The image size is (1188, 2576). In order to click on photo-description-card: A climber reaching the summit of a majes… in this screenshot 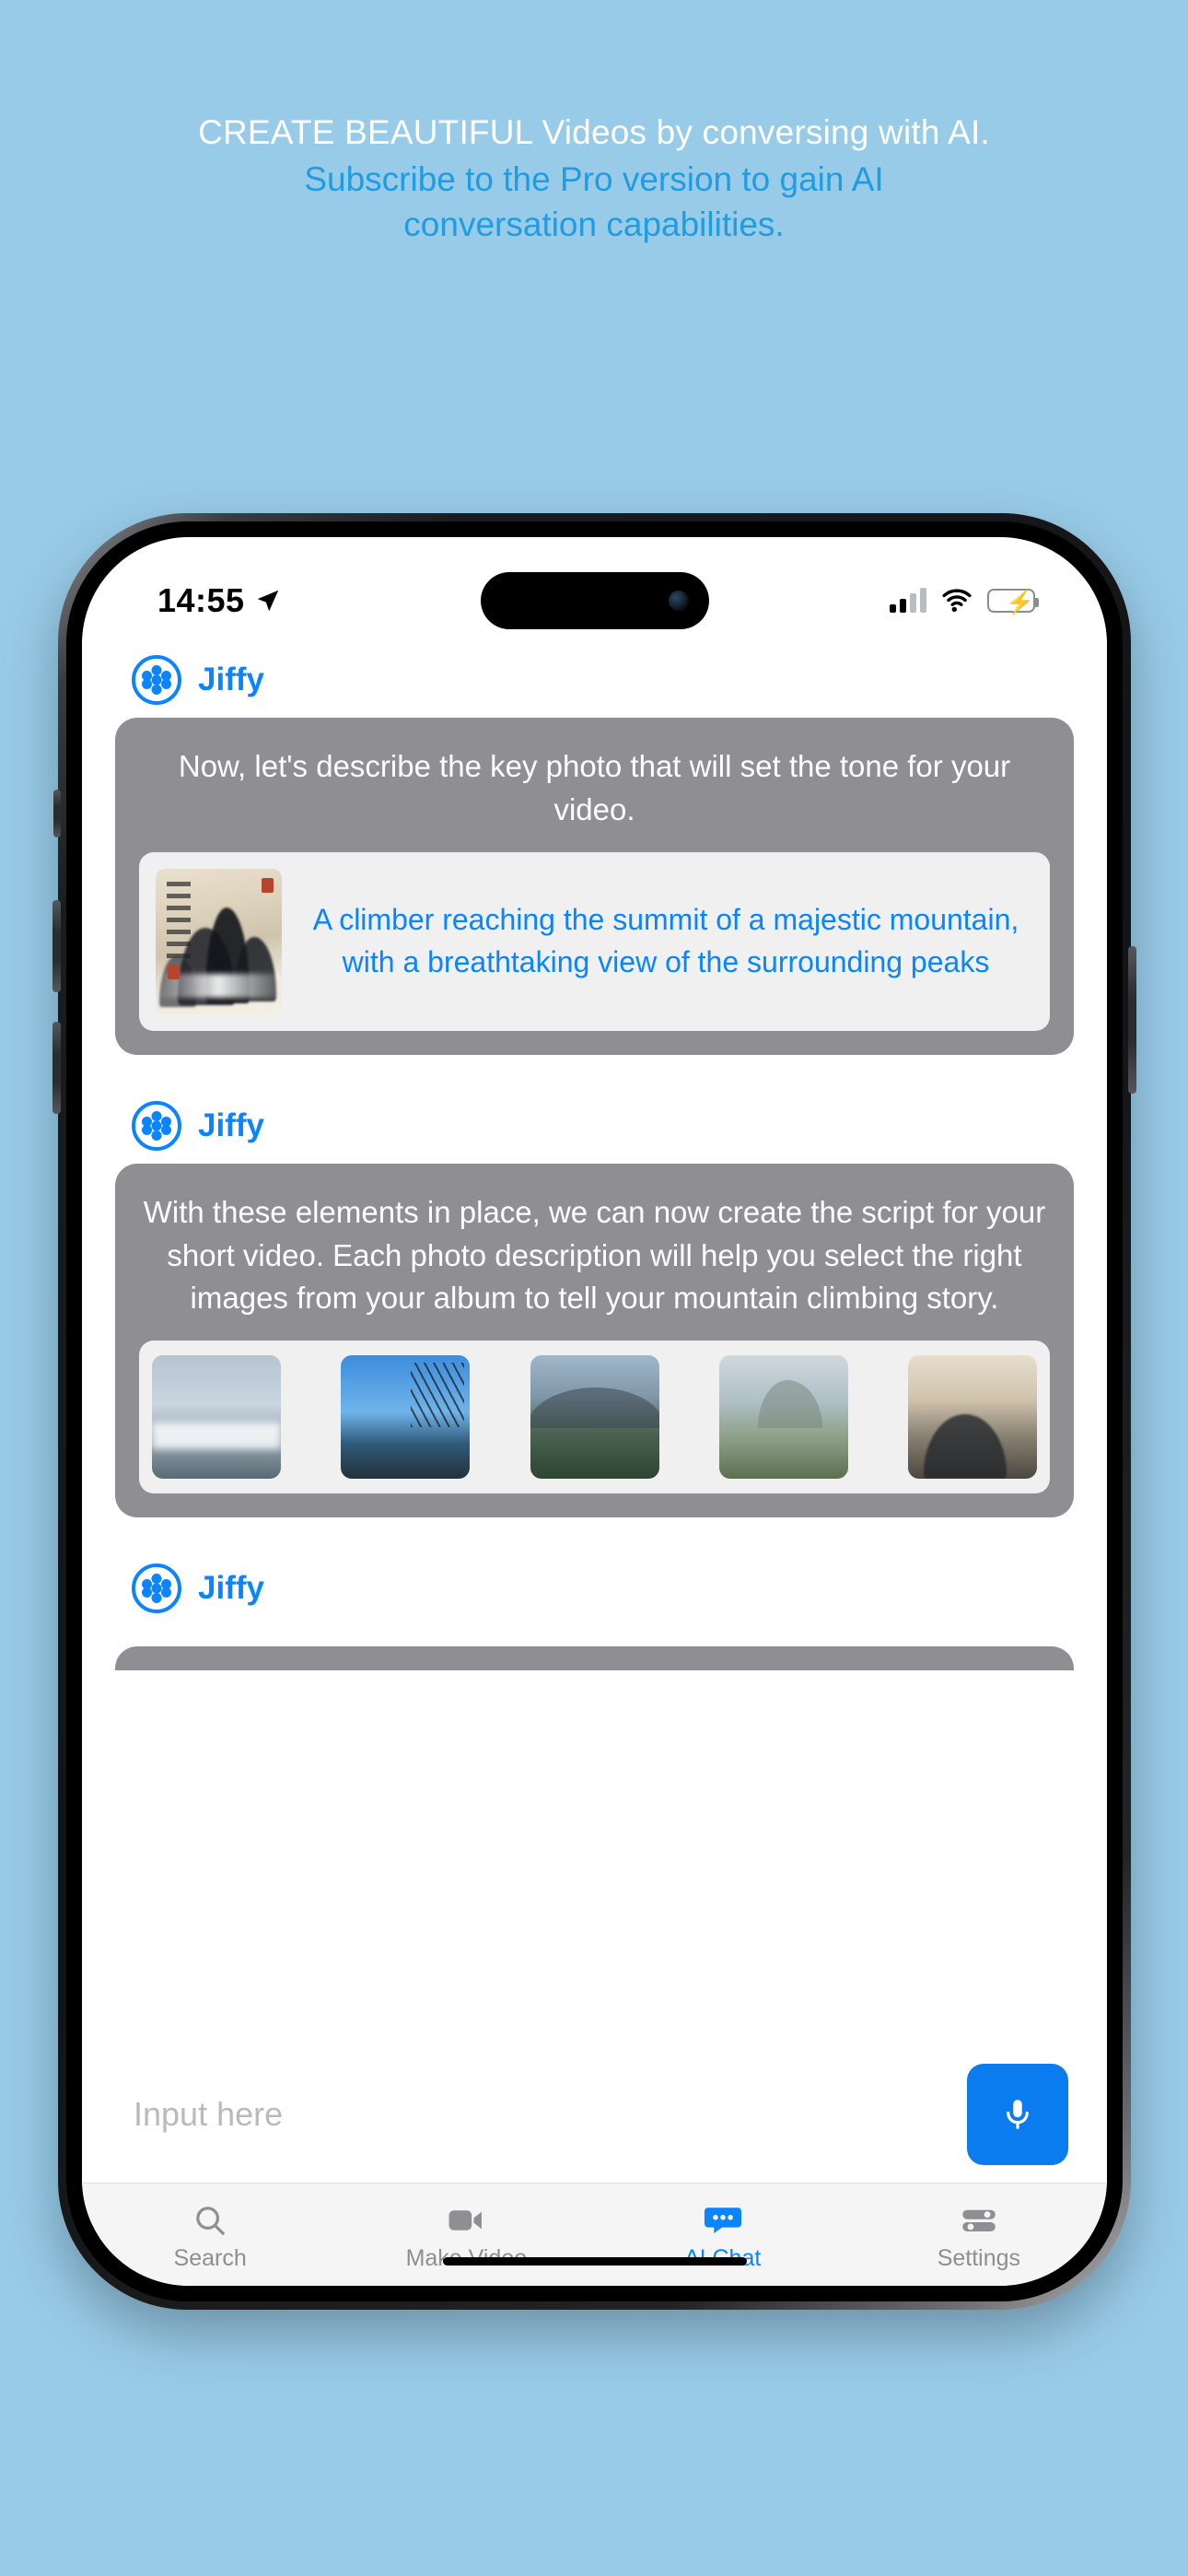, I will do `click(594, 941)`.